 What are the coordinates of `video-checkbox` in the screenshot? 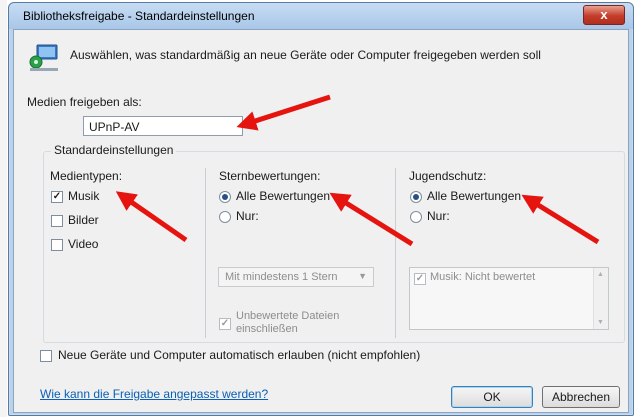 It's located at (57, 245).